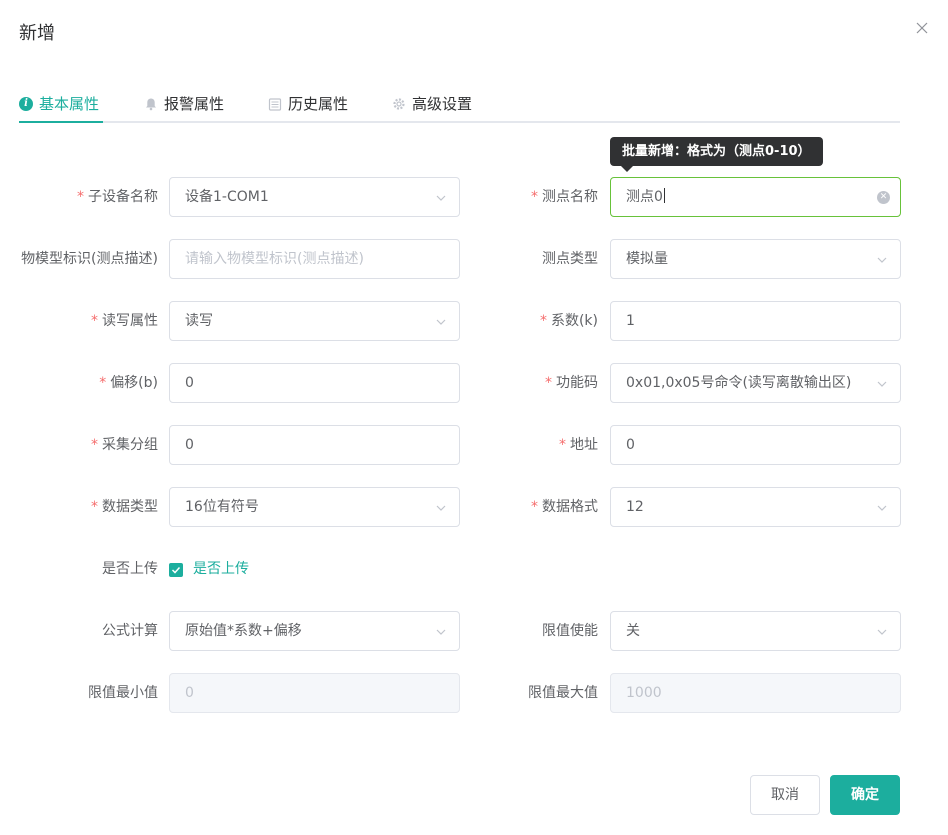  What do you see at coordinates (570, 259) in the screenshot?
I see `point-type-label: 测点类型` at bounding box center [570, 259].